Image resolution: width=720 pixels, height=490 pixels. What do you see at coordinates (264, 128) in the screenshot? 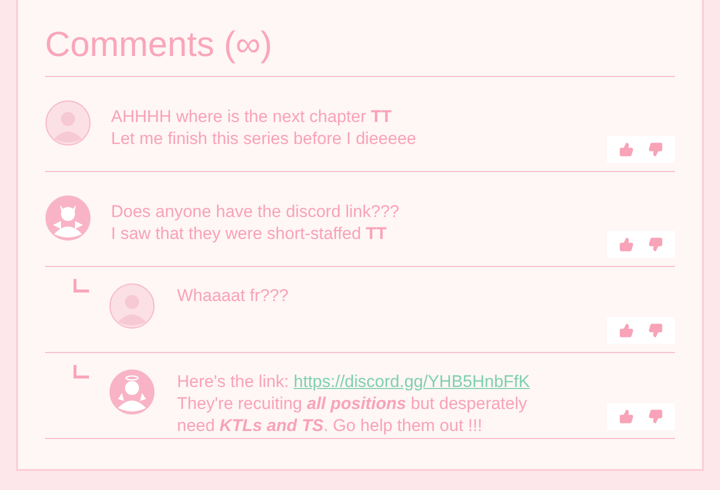
I see `comment-text: AHHHH where is the next chapter TT Let me finish this series before I dieeeee` at bounding box center [264, 128].